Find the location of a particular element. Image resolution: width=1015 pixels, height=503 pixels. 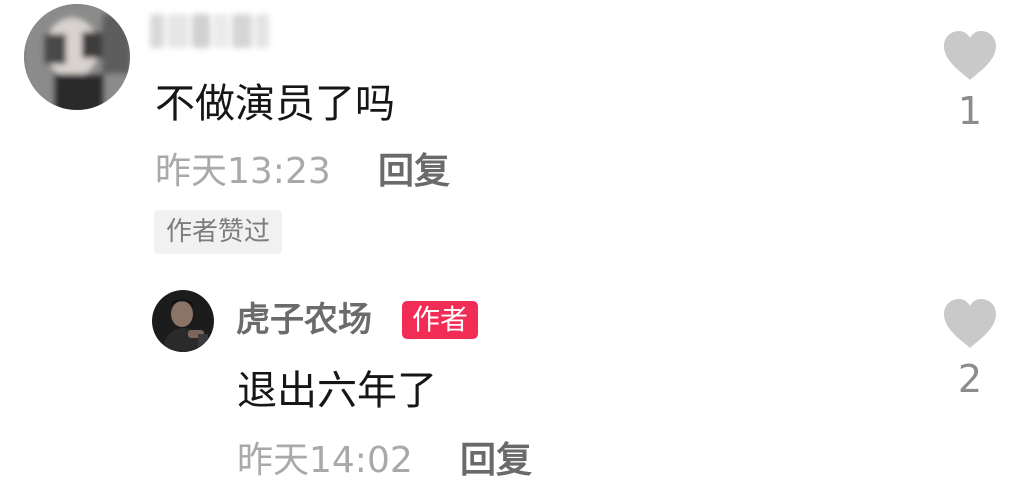

reply-username: 虎子农场 is located at coordinates (304, 320).